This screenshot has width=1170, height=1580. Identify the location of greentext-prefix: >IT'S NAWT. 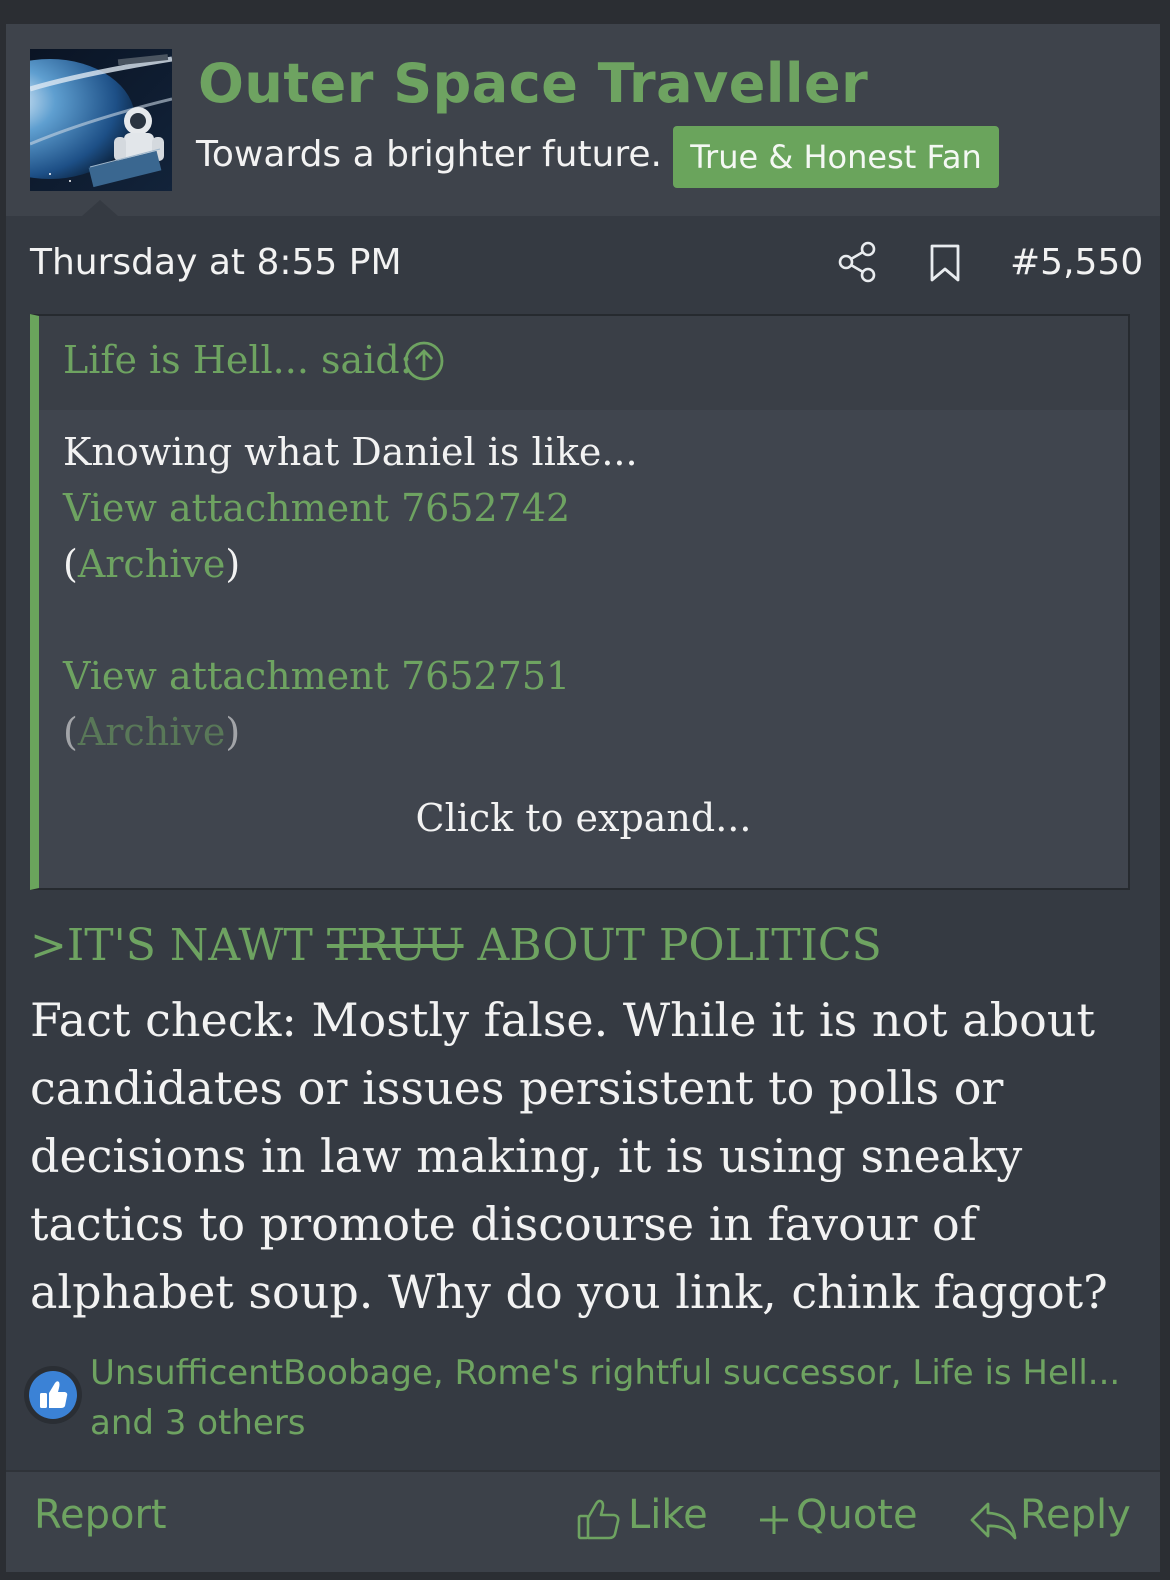
(178, 945).